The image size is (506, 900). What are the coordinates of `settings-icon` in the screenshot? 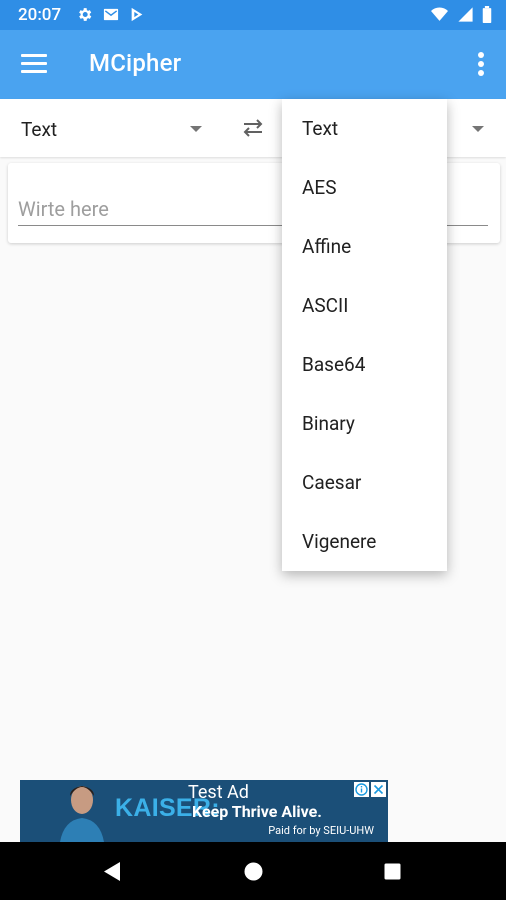 It's located at (85, 14).